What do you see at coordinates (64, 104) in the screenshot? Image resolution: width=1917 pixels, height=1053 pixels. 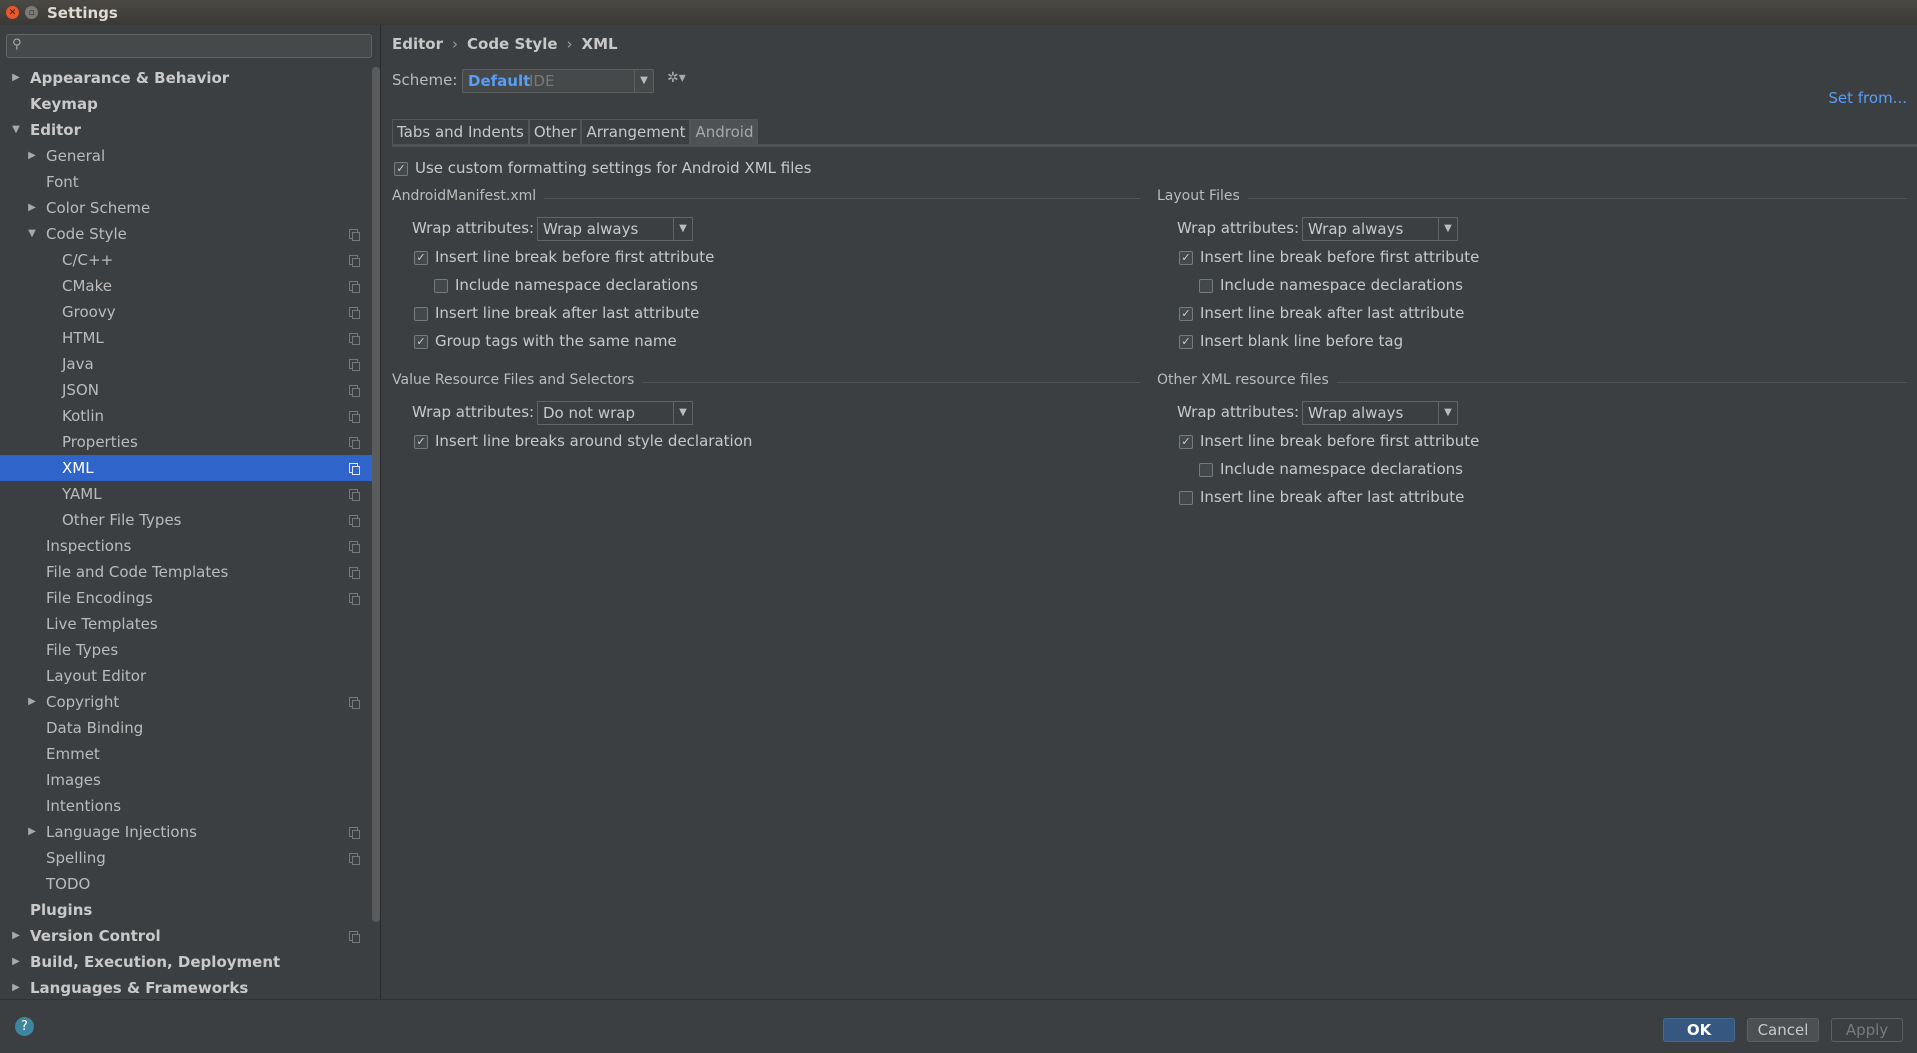 I see `sidebar-item-label: Keymap` at bounding box center [64, 104].